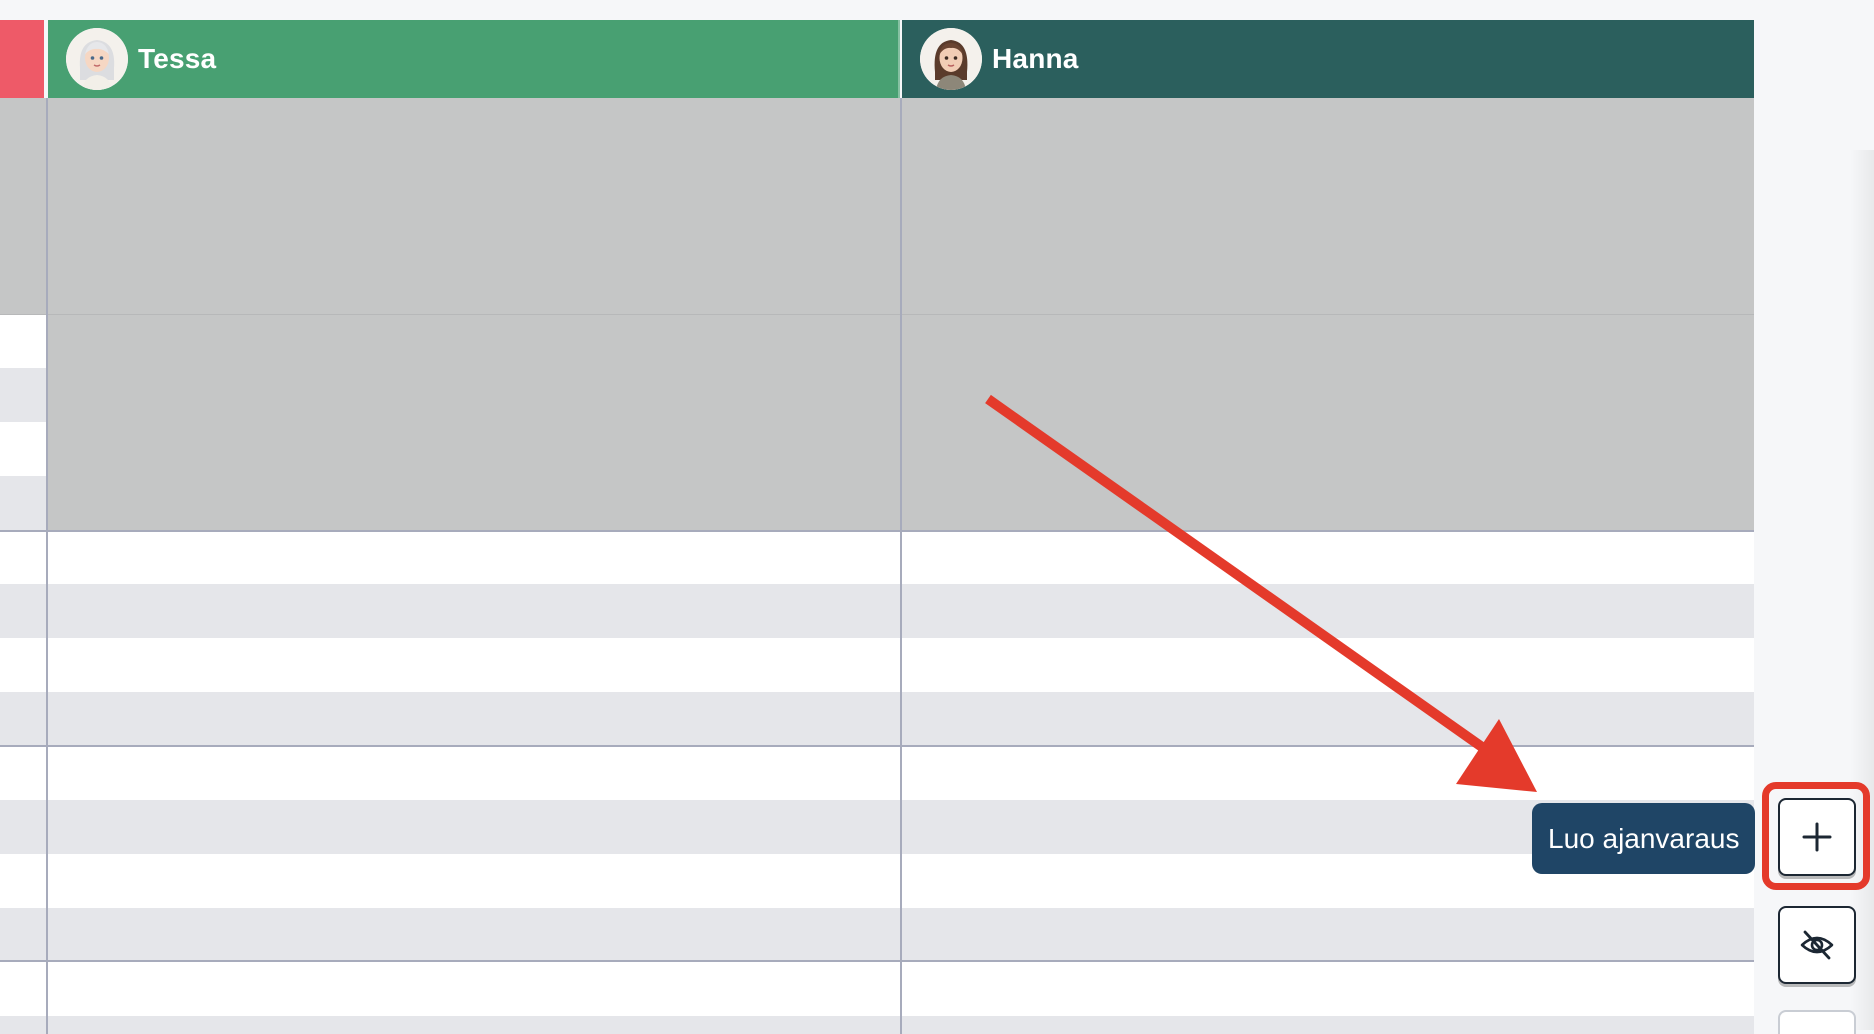 The width and height of the screenshot is (1874, 1034). I want to click on staff-name-hanna: Hanna, so click(1035, 58).